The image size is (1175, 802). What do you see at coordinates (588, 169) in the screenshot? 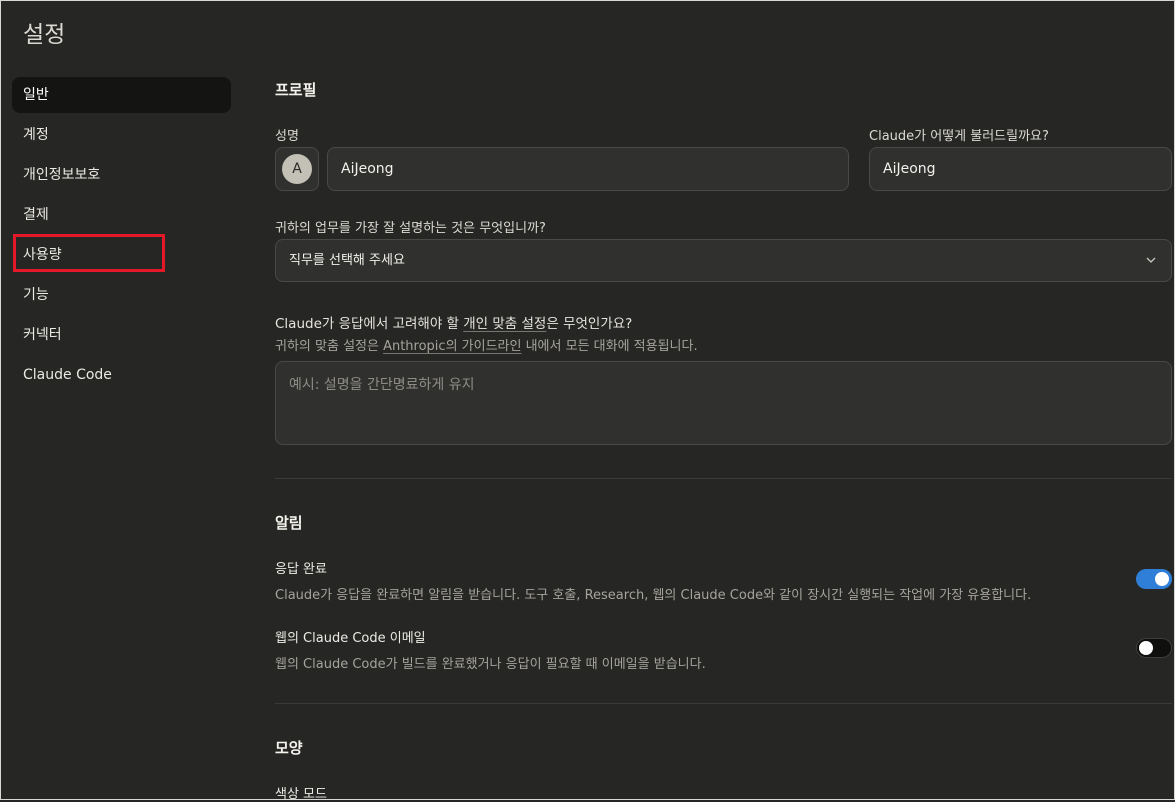
I see `full-name-input: AiJeong` at bounding box center [588, 169].